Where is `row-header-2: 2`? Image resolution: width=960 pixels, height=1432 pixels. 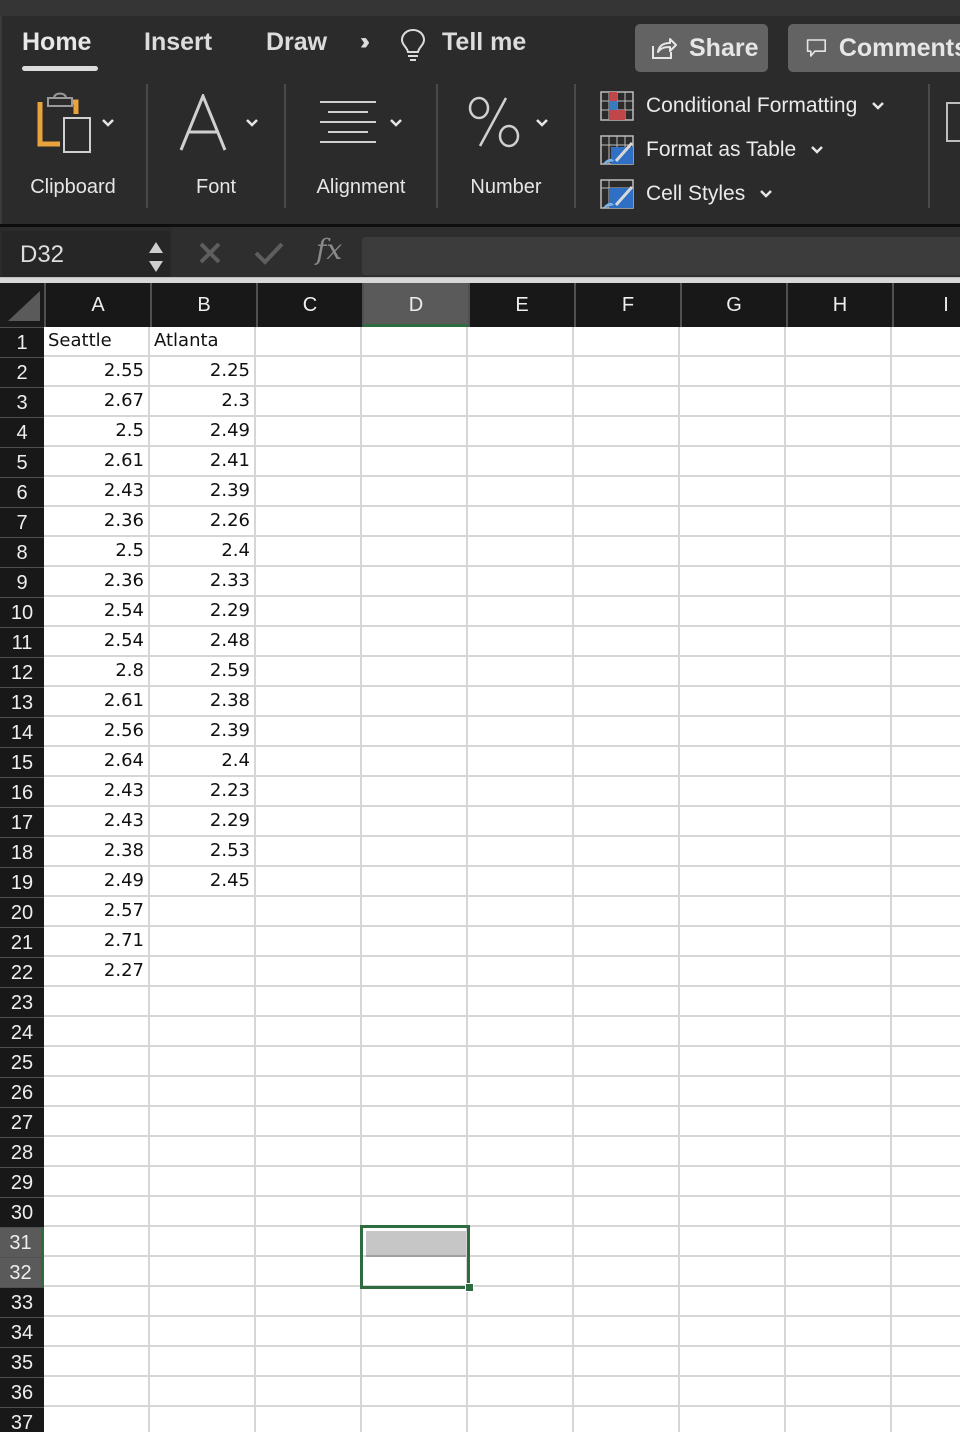 row-header-2: 2 is located at coordinates (22, 372).